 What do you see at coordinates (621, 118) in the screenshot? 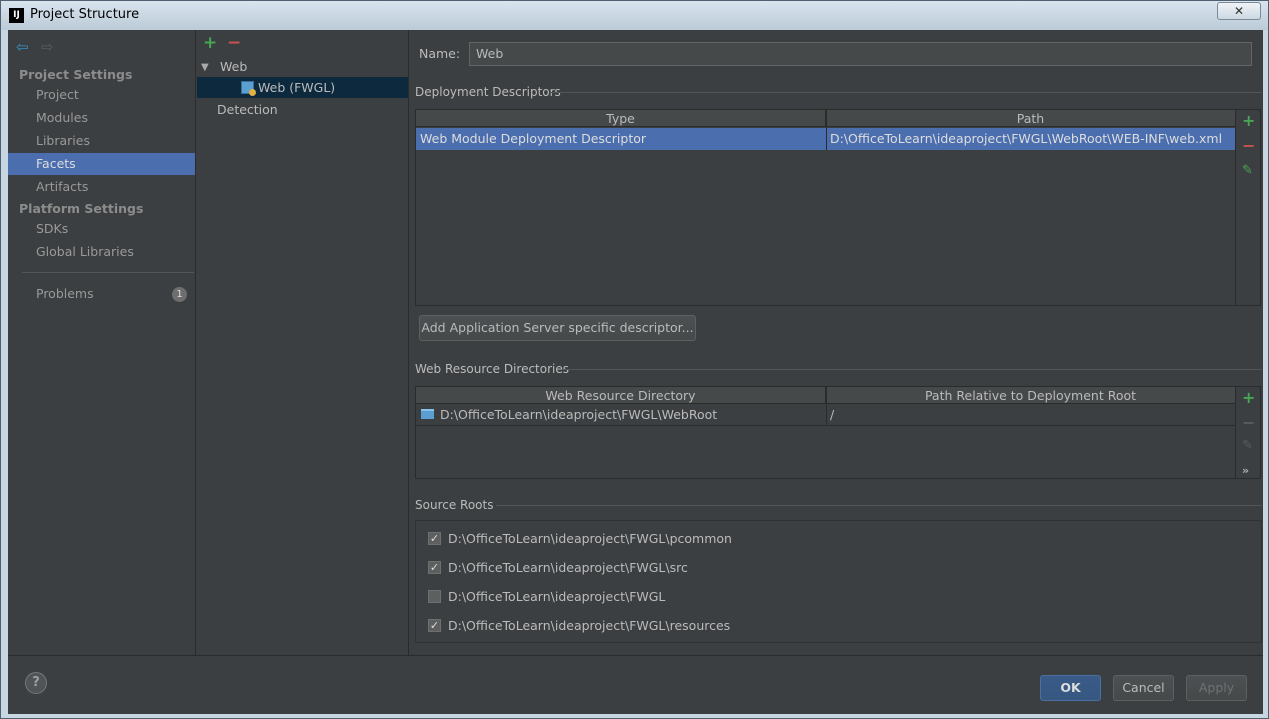
I see `column-header-type: Type` at bounding box center [621, 118].